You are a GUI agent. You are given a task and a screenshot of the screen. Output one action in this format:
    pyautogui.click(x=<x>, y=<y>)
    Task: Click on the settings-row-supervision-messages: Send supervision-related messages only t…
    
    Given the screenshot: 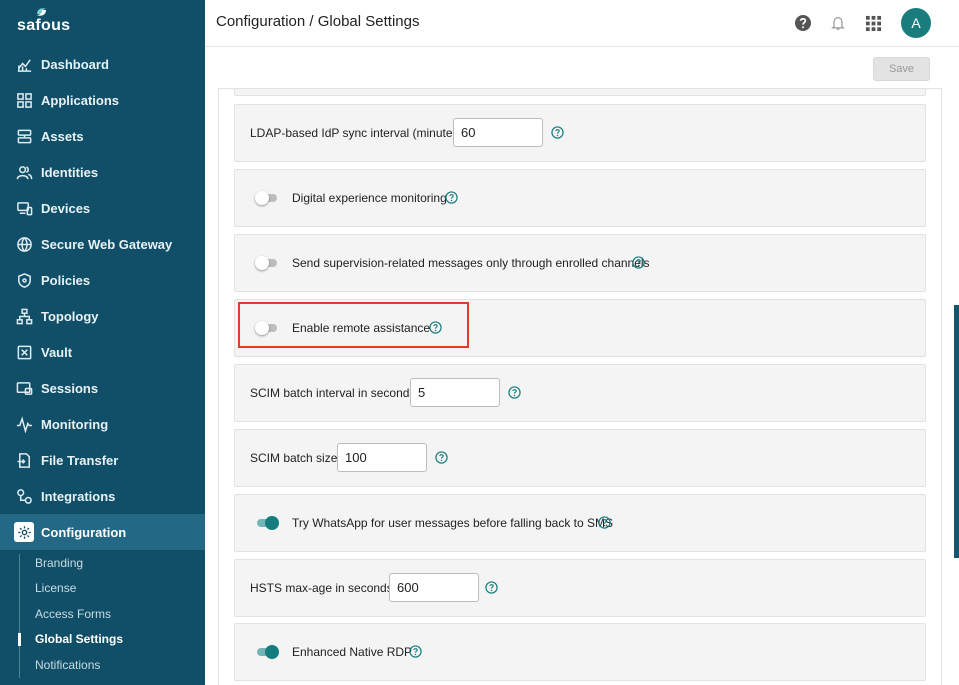 What is the action you would take?
    pyautogui.click(x=580, y=263)
    